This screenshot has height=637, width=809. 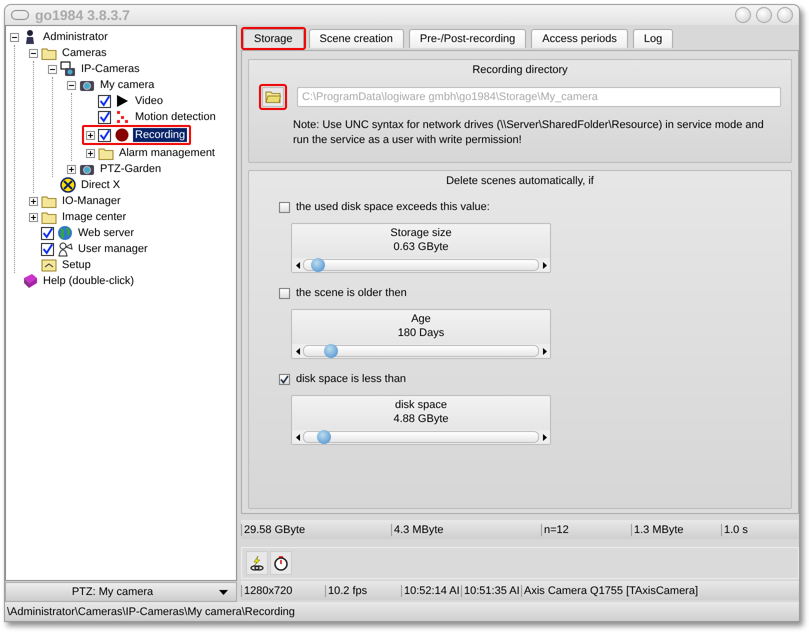 What do you see at coordinates (421, 247) in the screenshot?
I see `slider-reading: 0.63 GByte` at bounding box center [421, 247].